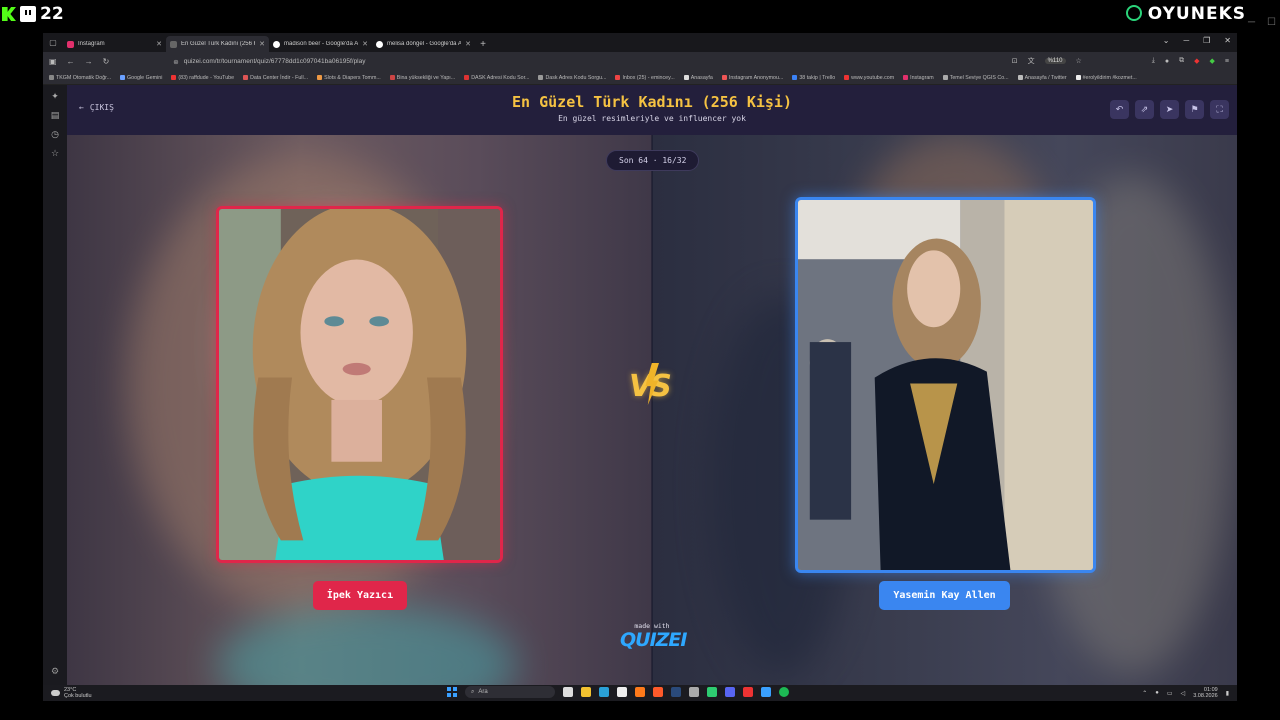 The height and width of the screenshot is (720, 1280). Describe the element at coordinates (847, 77) in the screenshot. I see `youtube-icon` at that location.